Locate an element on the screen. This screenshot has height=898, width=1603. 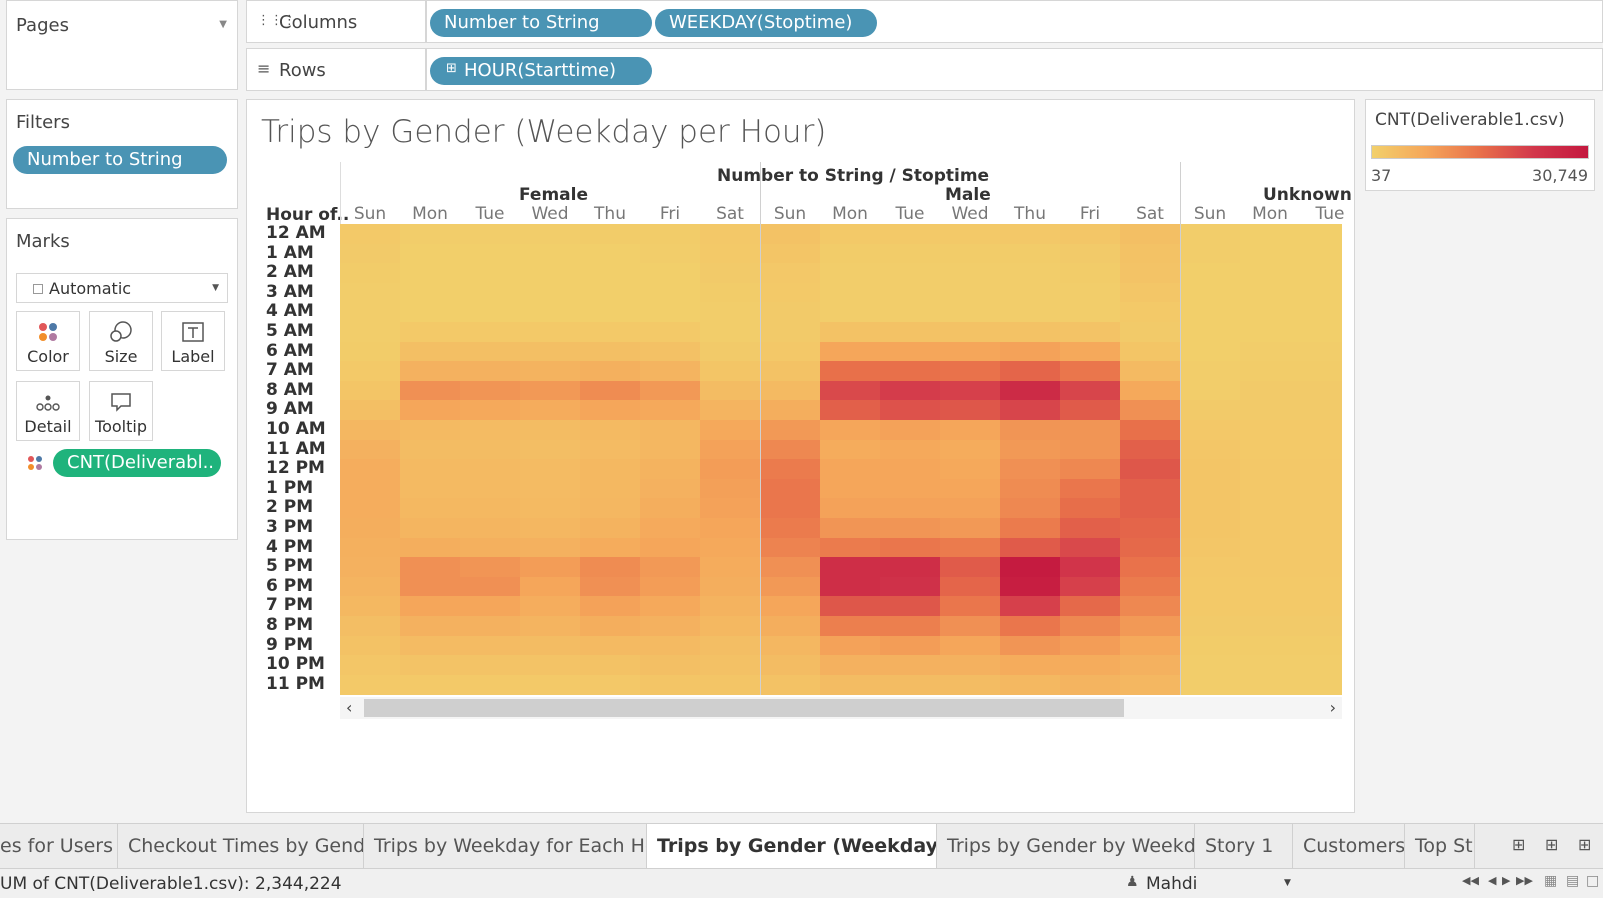
scrollbar-thumb is located at coordinates (744, 708).